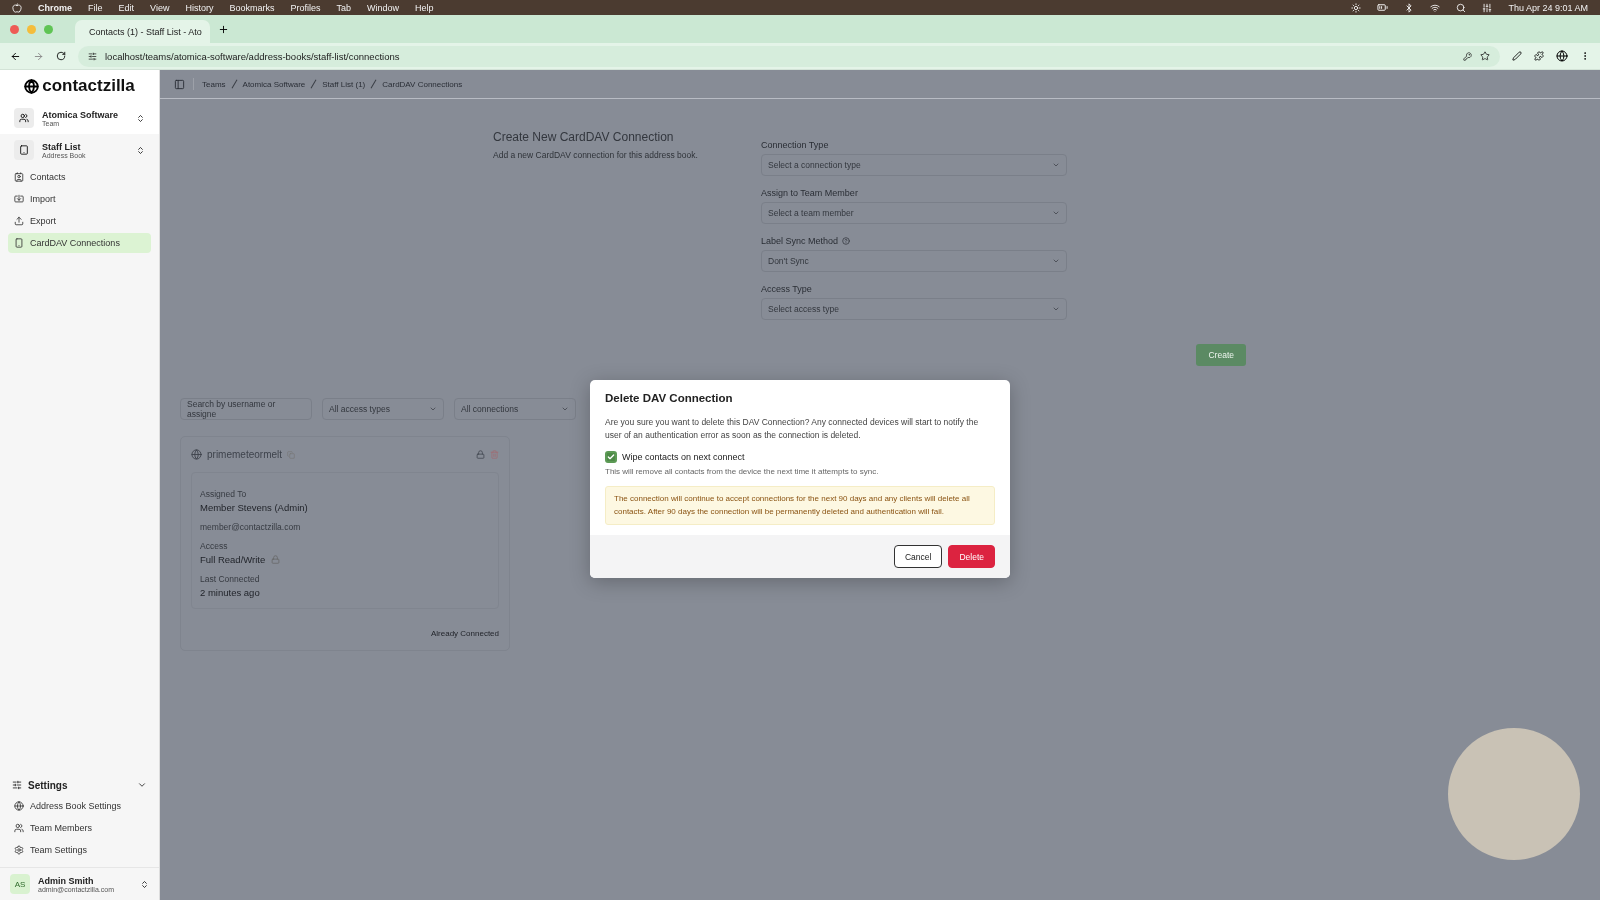 The width and height of the screenshot is (1600, 900). What do you see at coordinates (971, 556) in the screenshot?
I see `delete-button: Delete` at bounding box center [971, 556].